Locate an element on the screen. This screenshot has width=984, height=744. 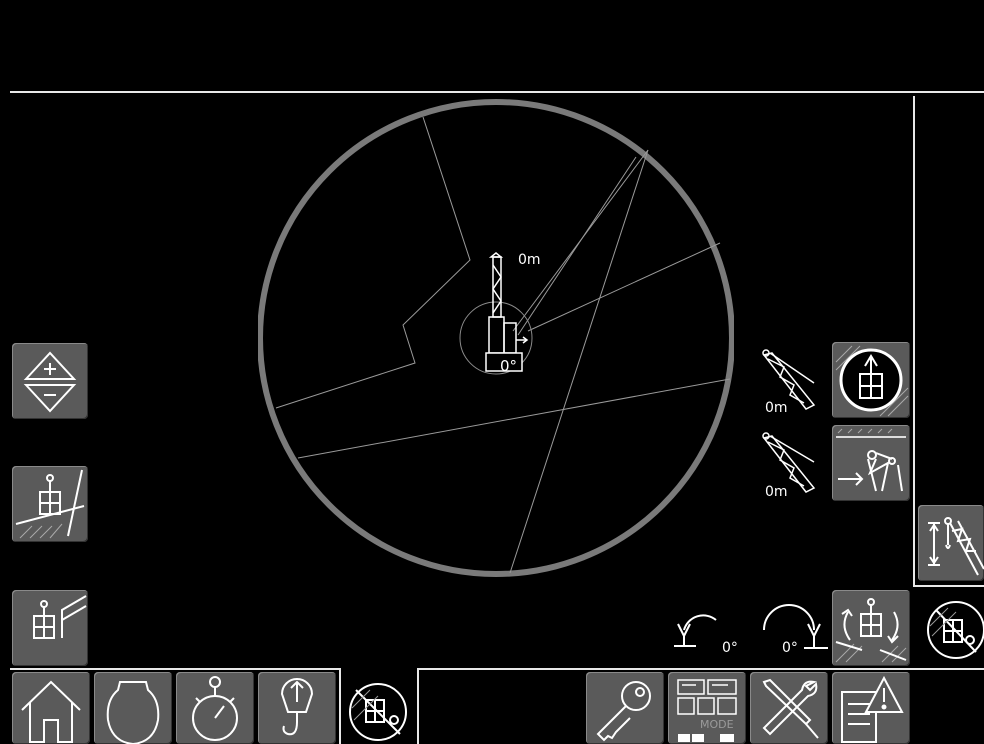
warning-log-icon is located at coordinates (872, 709).